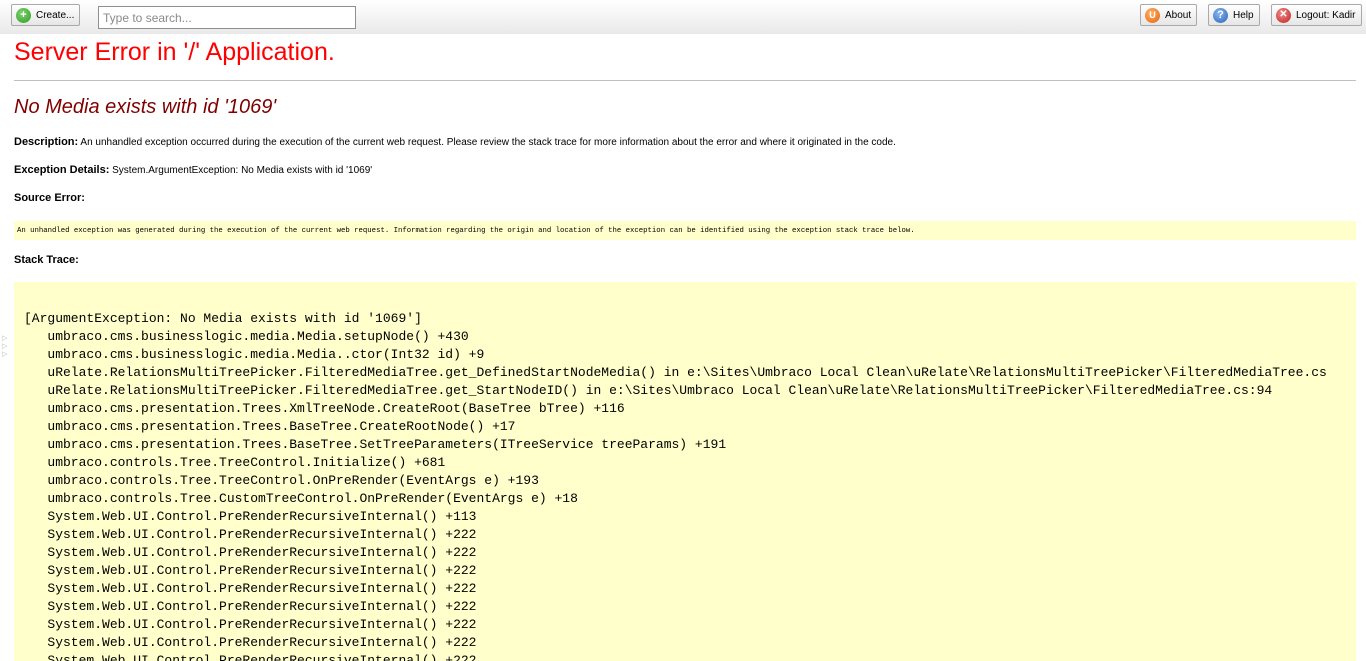 The height and width of the screenshot is (661, 1366). Describe the element at coordinates (1326, 15) in the screenshot. I see `logout-button-label: Logout: Kadir` at that location.